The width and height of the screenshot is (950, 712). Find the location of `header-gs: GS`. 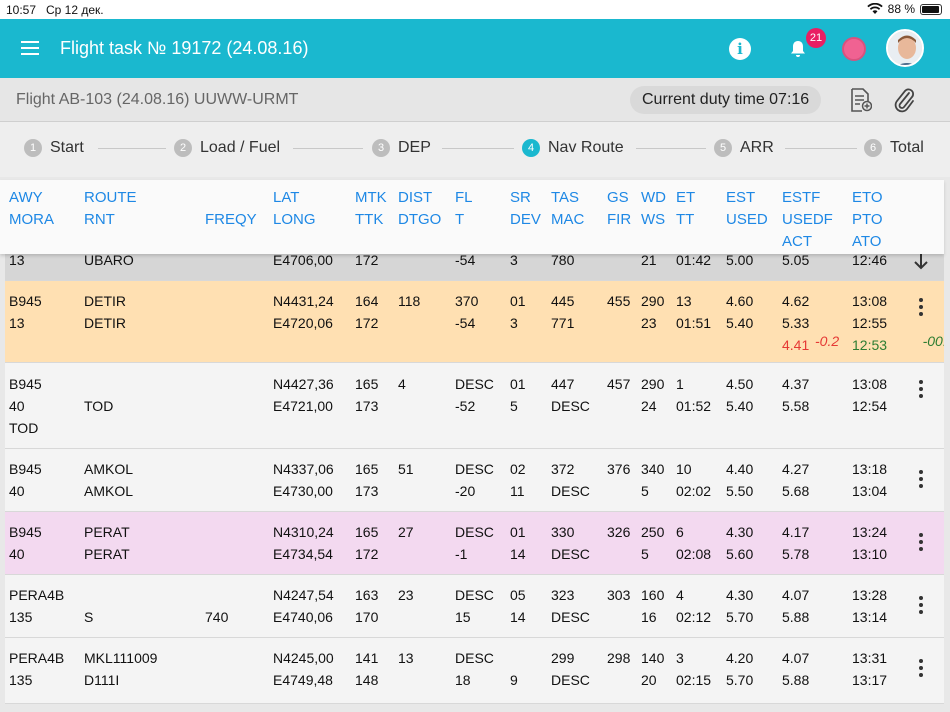

header-gs: GS is located at coordinates (618, 198).